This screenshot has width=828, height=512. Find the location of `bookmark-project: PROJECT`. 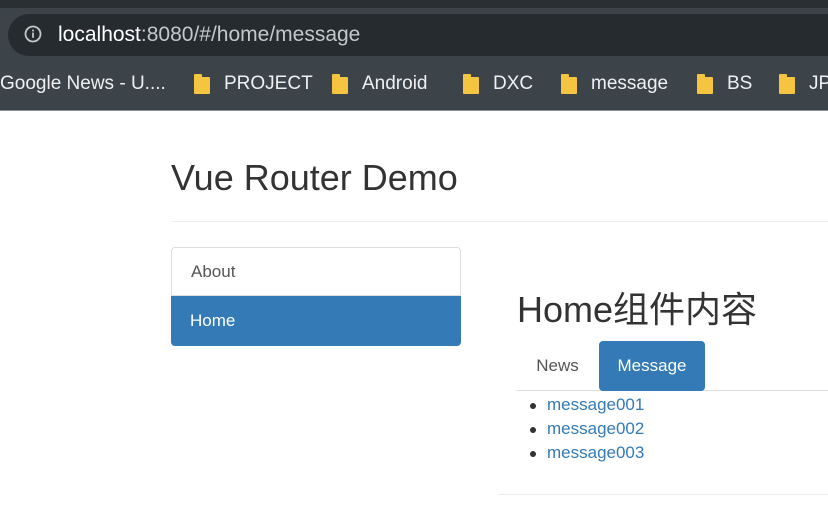

bookmark-project: PROJECT is located at coordinates (253, 84).